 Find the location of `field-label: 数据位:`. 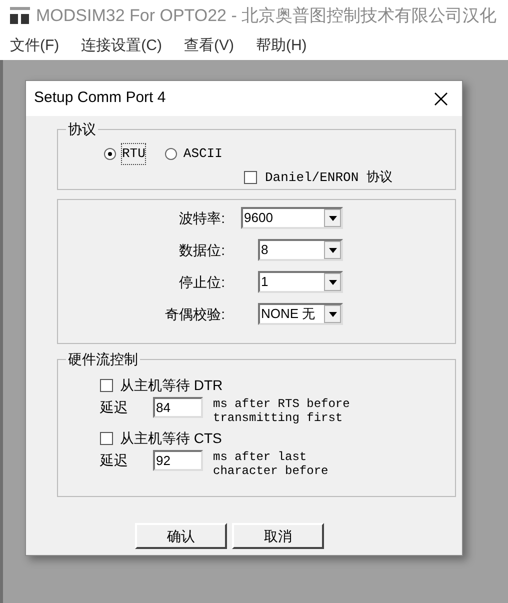

field-label: 数据位: is located at coordinates (201, 250).